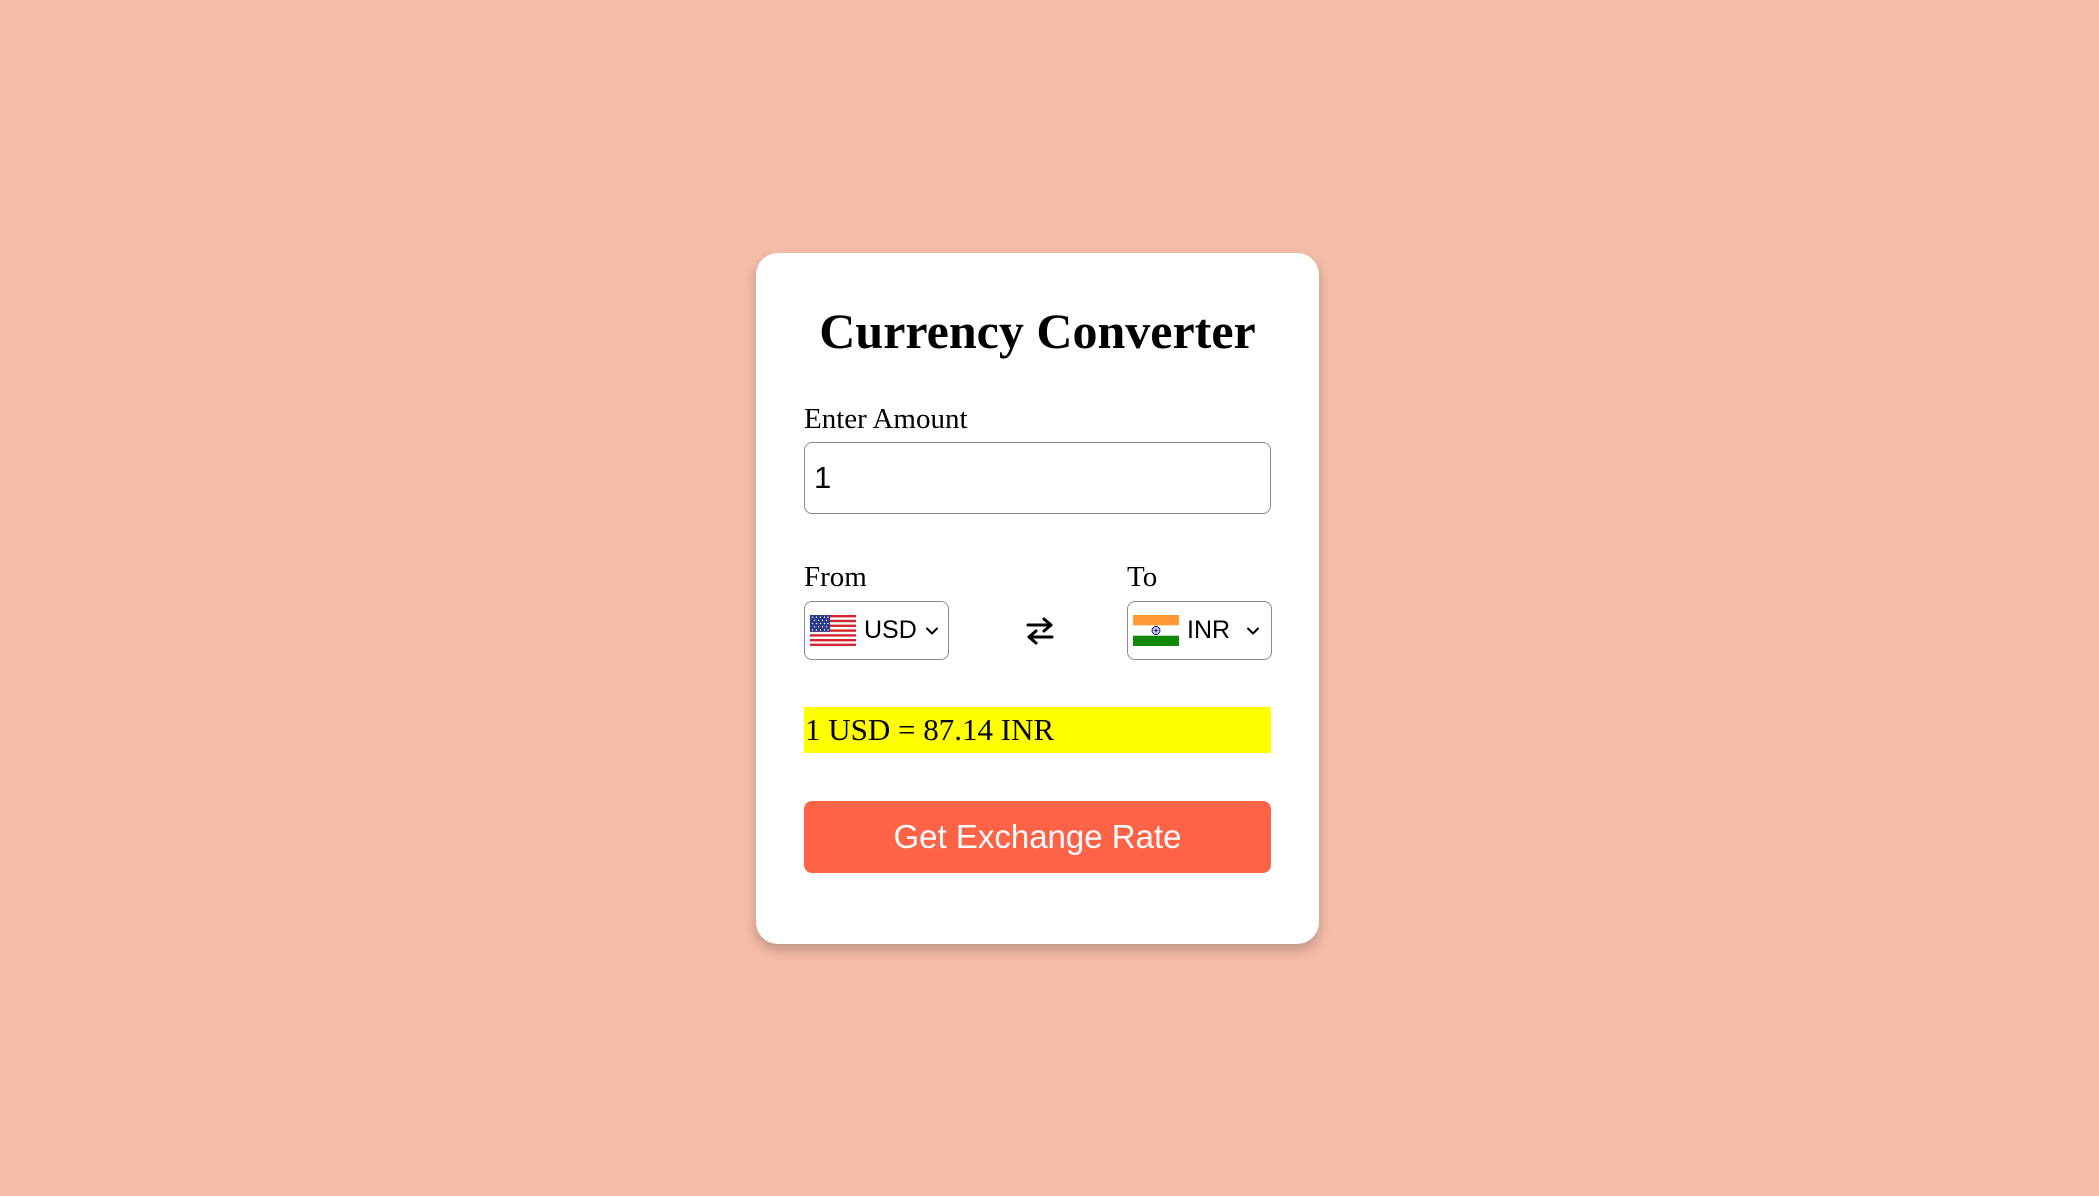  What do you see at coordinates (835, 577) in the screenshot?
I see `from-label: From` at bounding box center [835, 577].